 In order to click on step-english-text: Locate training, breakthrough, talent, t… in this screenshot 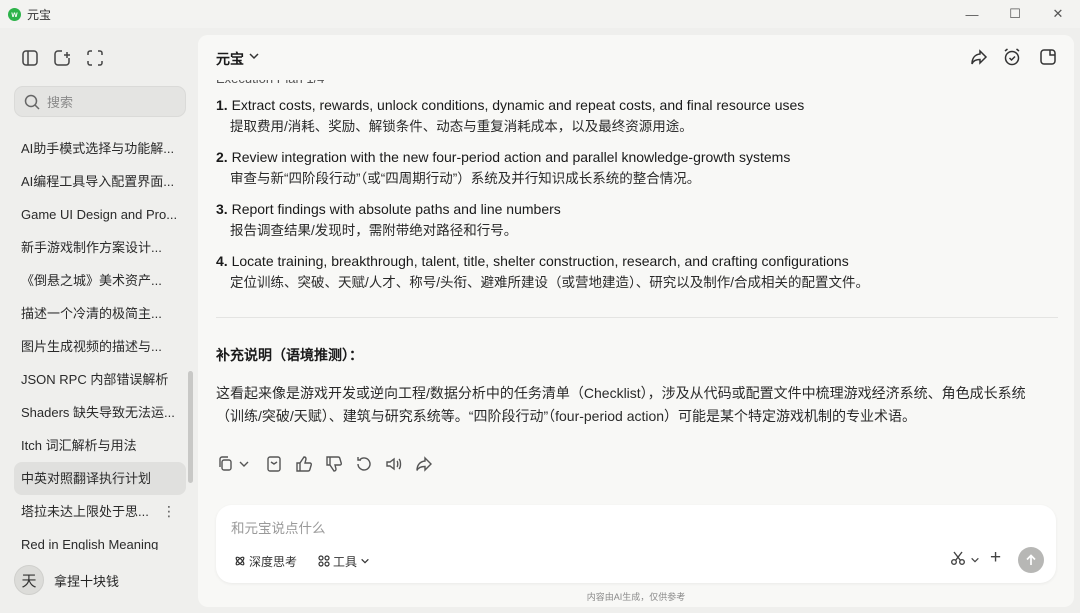, I will do `click(540, 261)`.